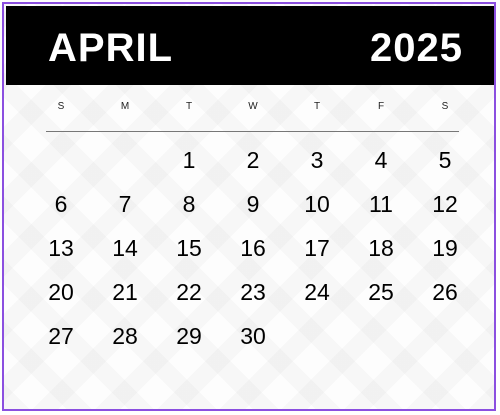  Describe the element at coordinates (125, 336) in the screenshot. I see `day-cell: 28` at that location.